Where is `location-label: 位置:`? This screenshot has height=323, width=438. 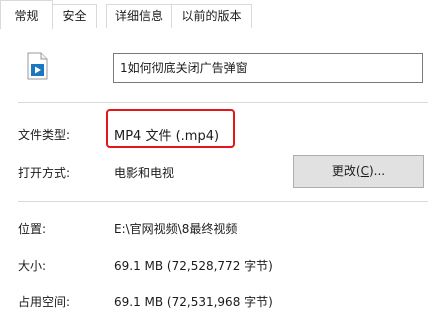
location-label: 位置: is located at coordinates (32, 229).